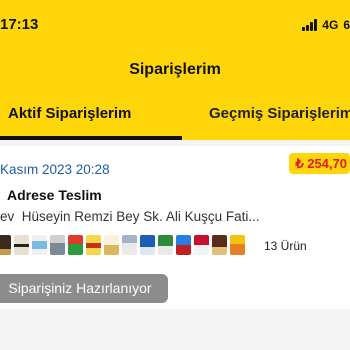 This screenshot has width=350, height=350. I want to click on product-thumbnails, so click(133, 247).